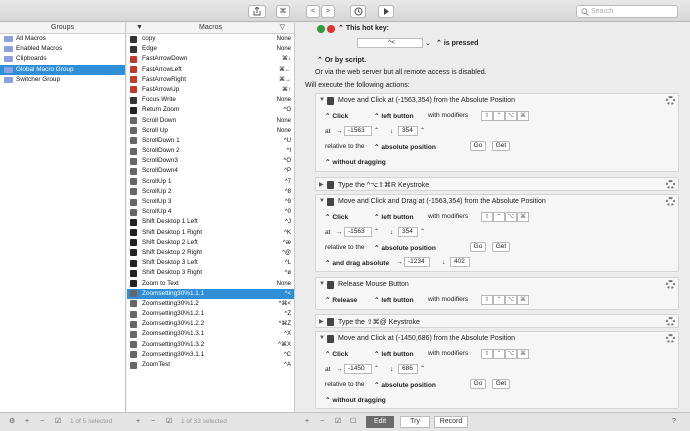  Describe the element at coordinates (210, 222) in the screenshot. I see `macro-item: Shift Desktop 1 Left ^J` at that location.